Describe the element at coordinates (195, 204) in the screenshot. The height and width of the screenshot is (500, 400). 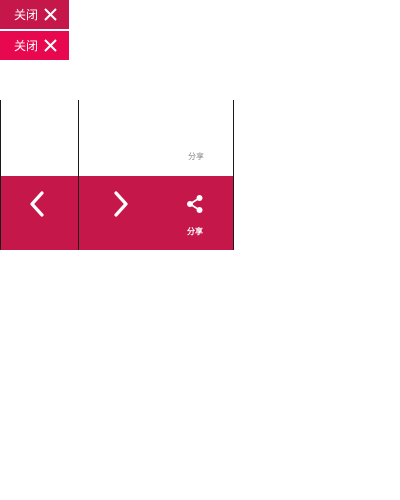
I see `share-icon` at that location.